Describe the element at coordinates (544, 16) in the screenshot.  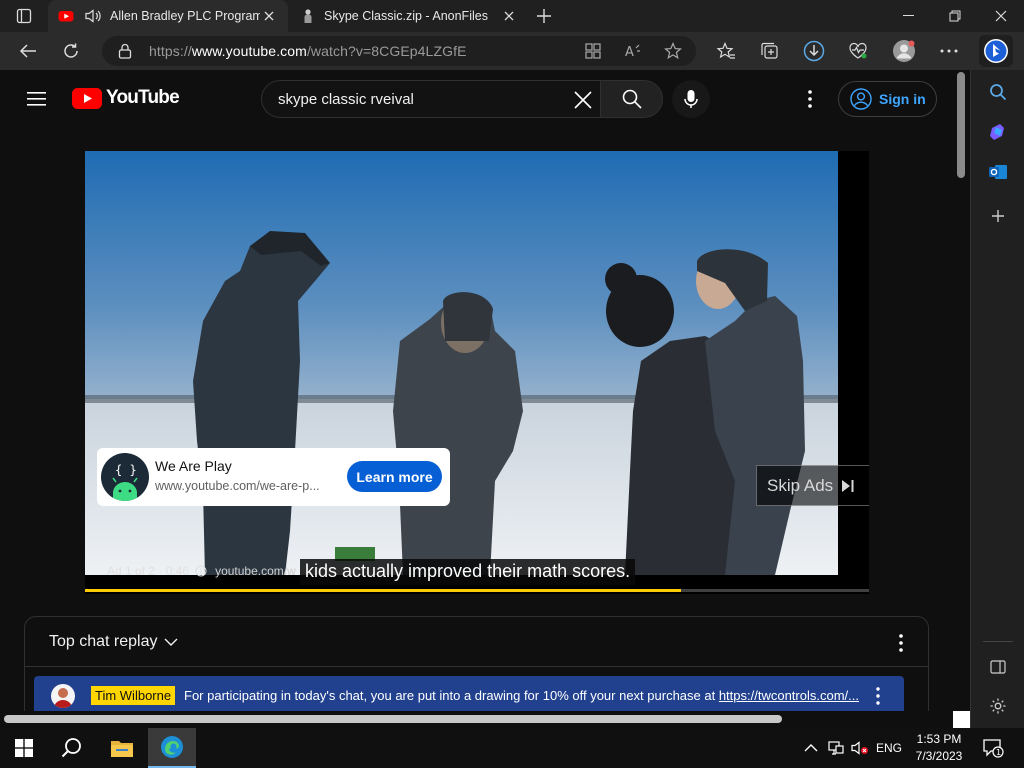
I see `new-tab-icon` at that location.